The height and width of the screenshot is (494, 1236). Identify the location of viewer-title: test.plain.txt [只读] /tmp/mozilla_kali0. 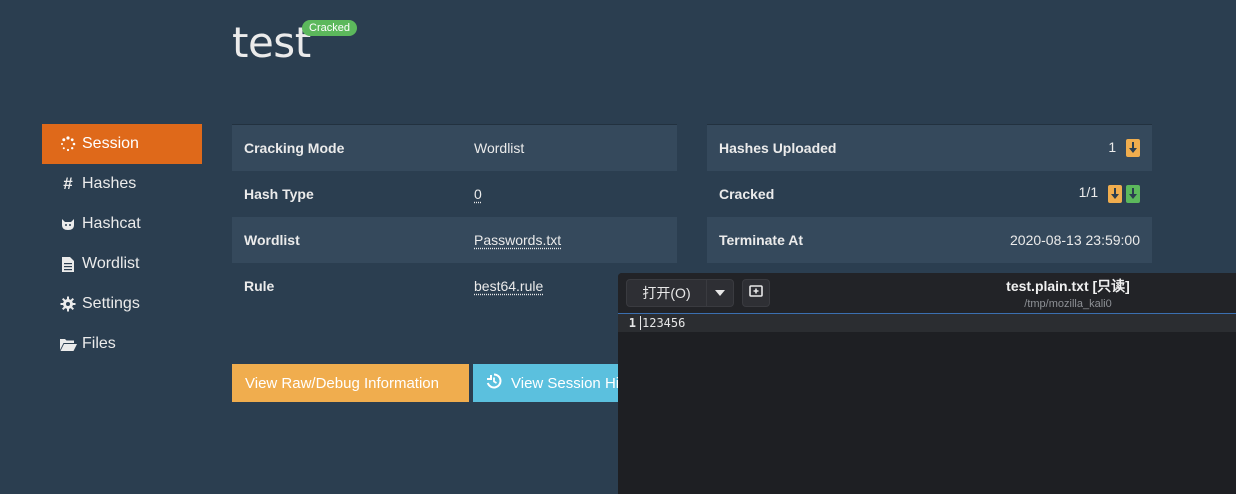
(1068, 293).